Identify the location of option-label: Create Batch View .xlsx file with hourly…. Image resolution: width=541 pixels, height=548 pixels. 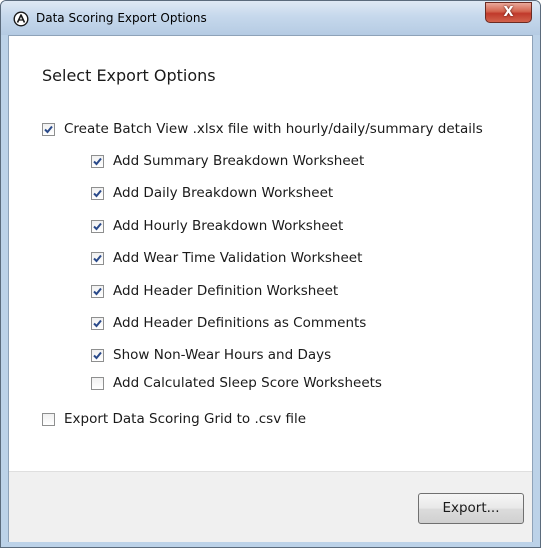
(273, 129).